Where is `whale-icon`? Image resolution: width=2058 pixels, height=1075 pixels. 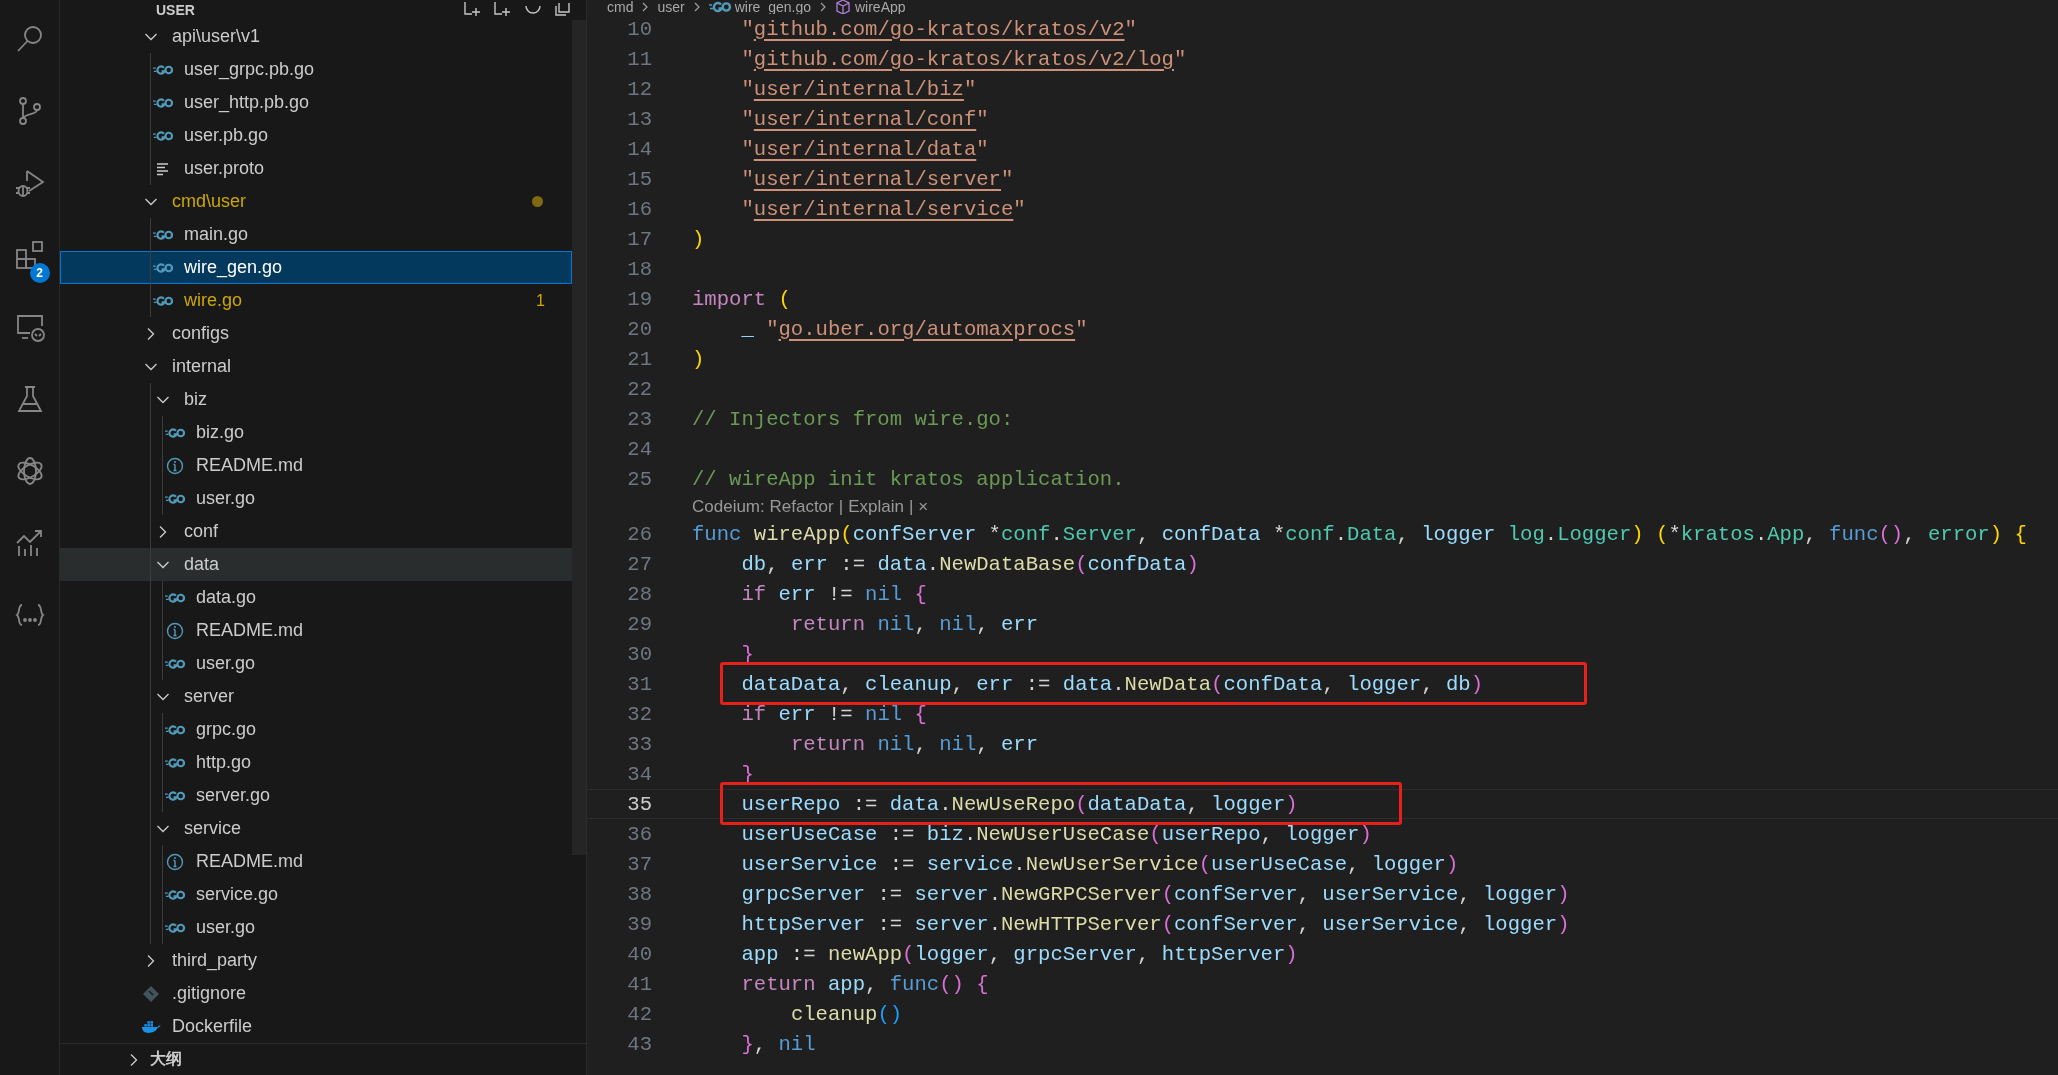
whale-icon is located at coordinates (151, 1026).